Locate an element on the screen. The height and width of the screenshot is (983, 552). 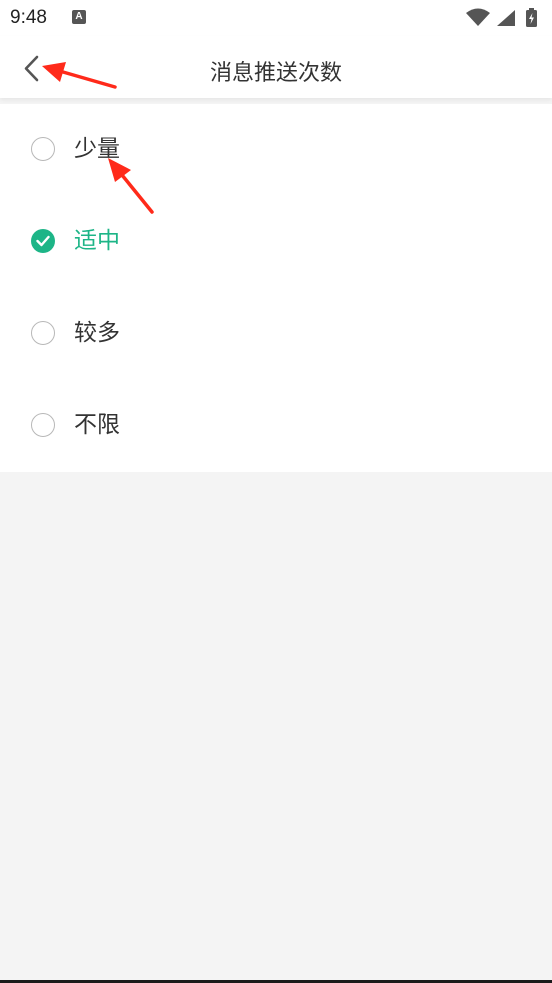
option-row-little: 少量 is located at coordinates (276, 150).